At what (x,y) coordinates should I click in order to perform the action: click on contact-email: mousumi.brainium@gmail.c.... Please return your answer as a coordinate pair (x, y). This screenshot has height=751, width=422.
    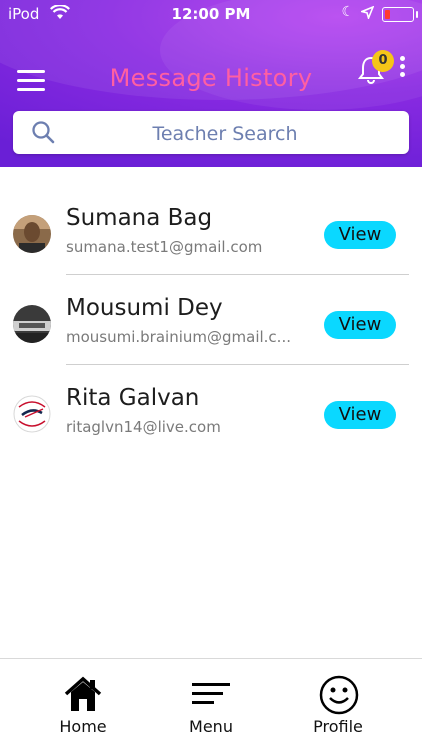
    Looking at the image, I should click on (178, 337).